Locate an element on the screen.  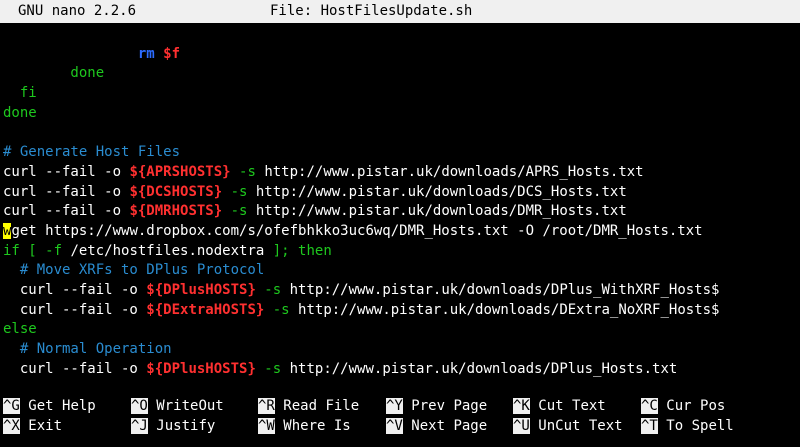
shortcut-writeout: ^O WriteOut is located at coordinates (177, 406).